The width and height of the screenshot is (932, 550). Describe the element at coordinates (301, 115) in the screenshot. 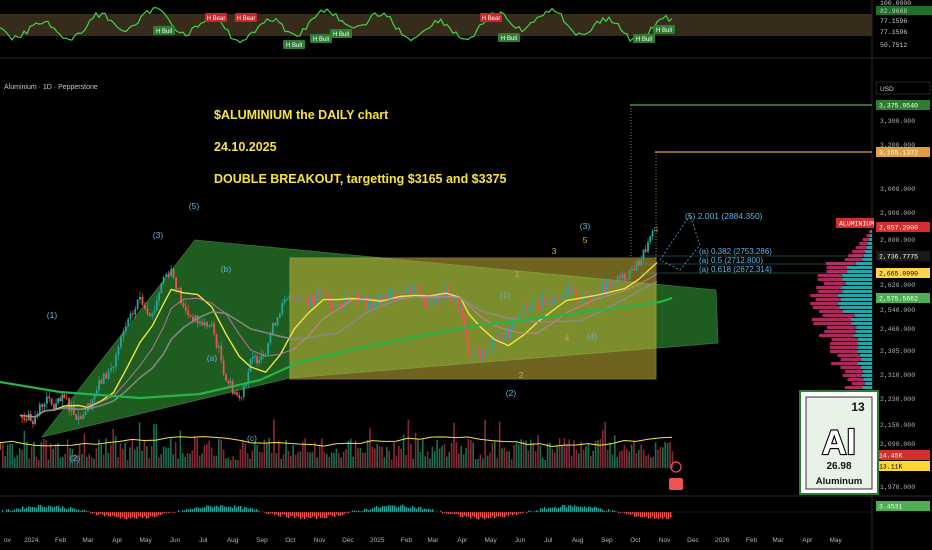

I see `annotation-line-1: $ALUMINIUM the DAILY chart` at that location.